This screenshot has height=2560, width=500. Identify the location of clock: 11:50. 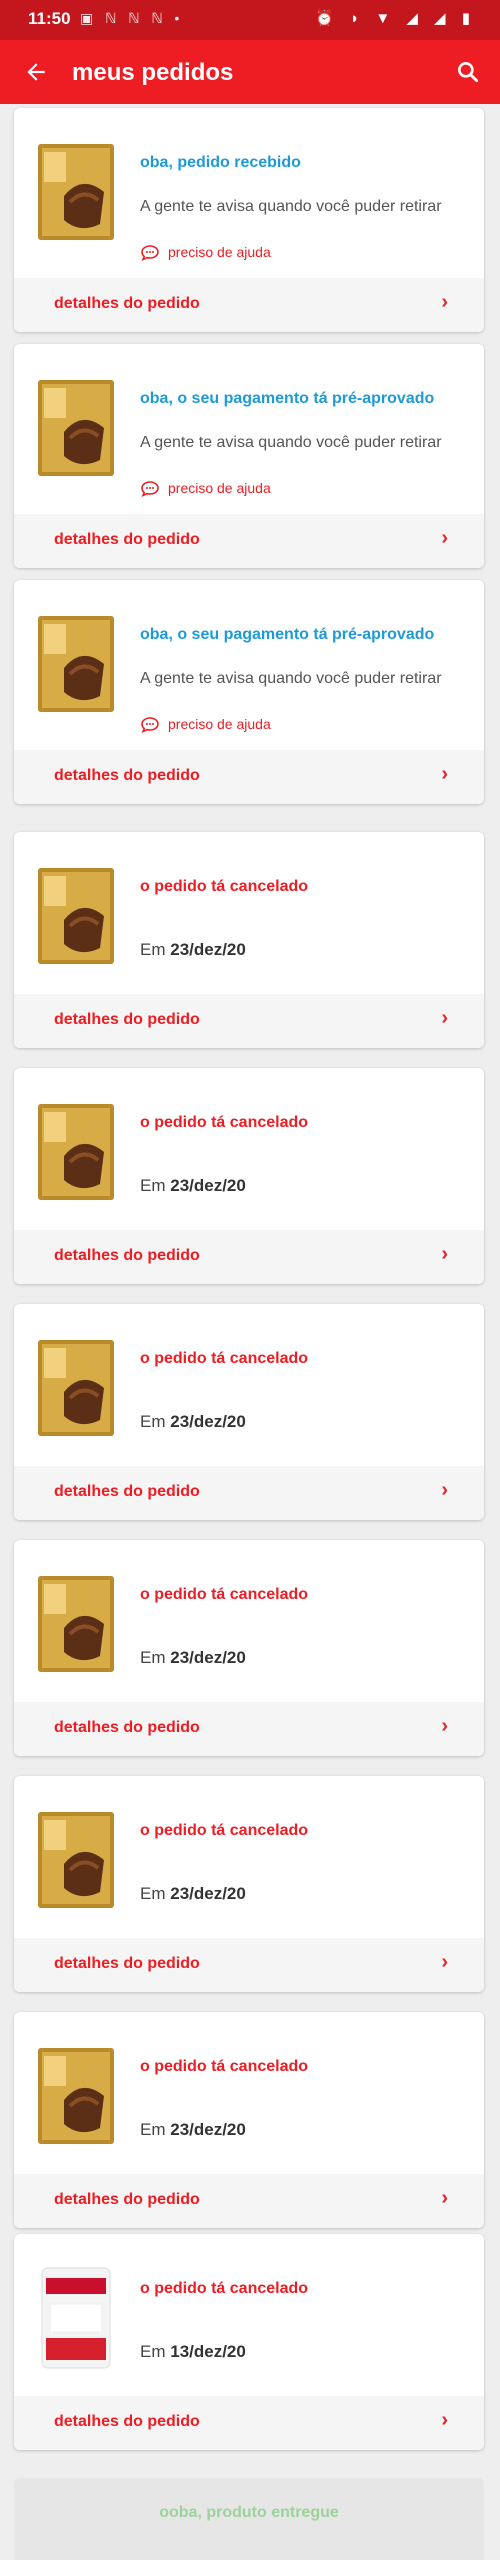
(49, 18).